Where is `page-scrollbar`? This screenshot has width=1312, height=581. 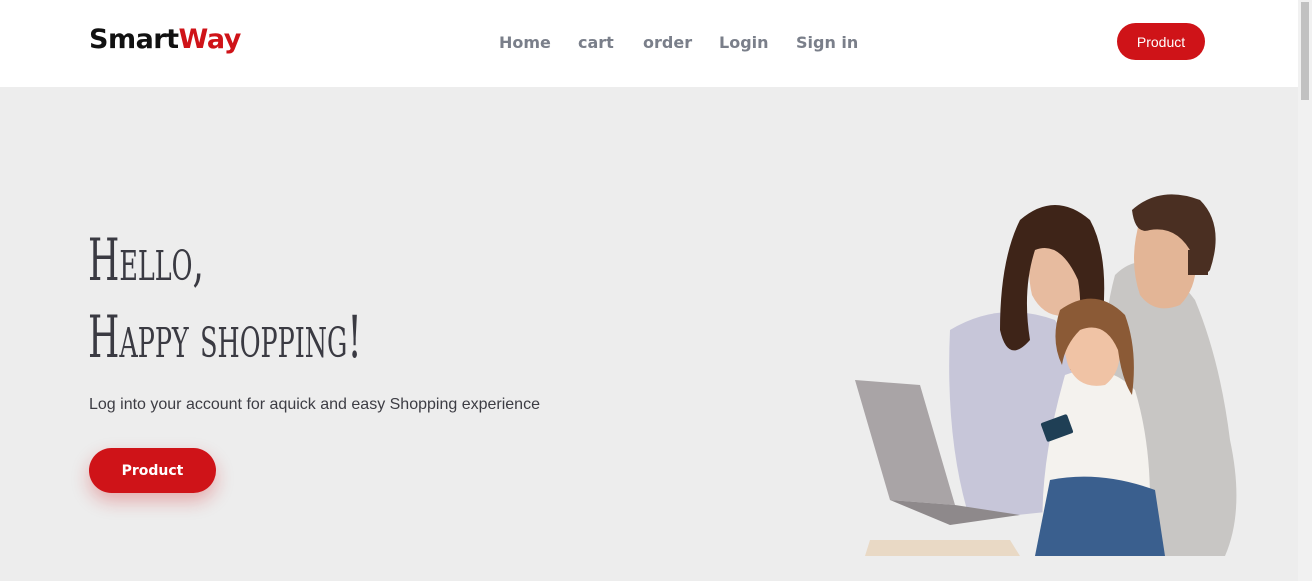 page-scrollbar is located at coordinates (1305, 290).